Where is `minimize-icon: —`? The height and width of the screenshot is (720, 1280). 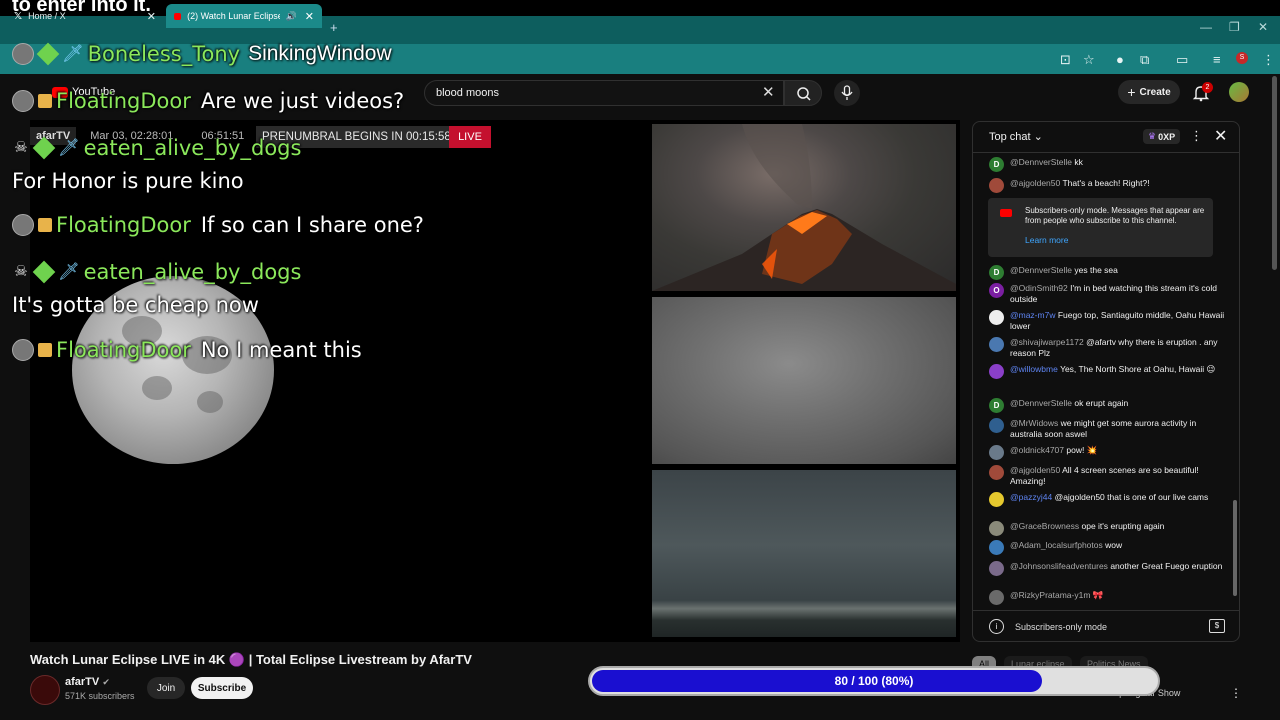 minimize-icon: — is located at coordinates (1206, 27).